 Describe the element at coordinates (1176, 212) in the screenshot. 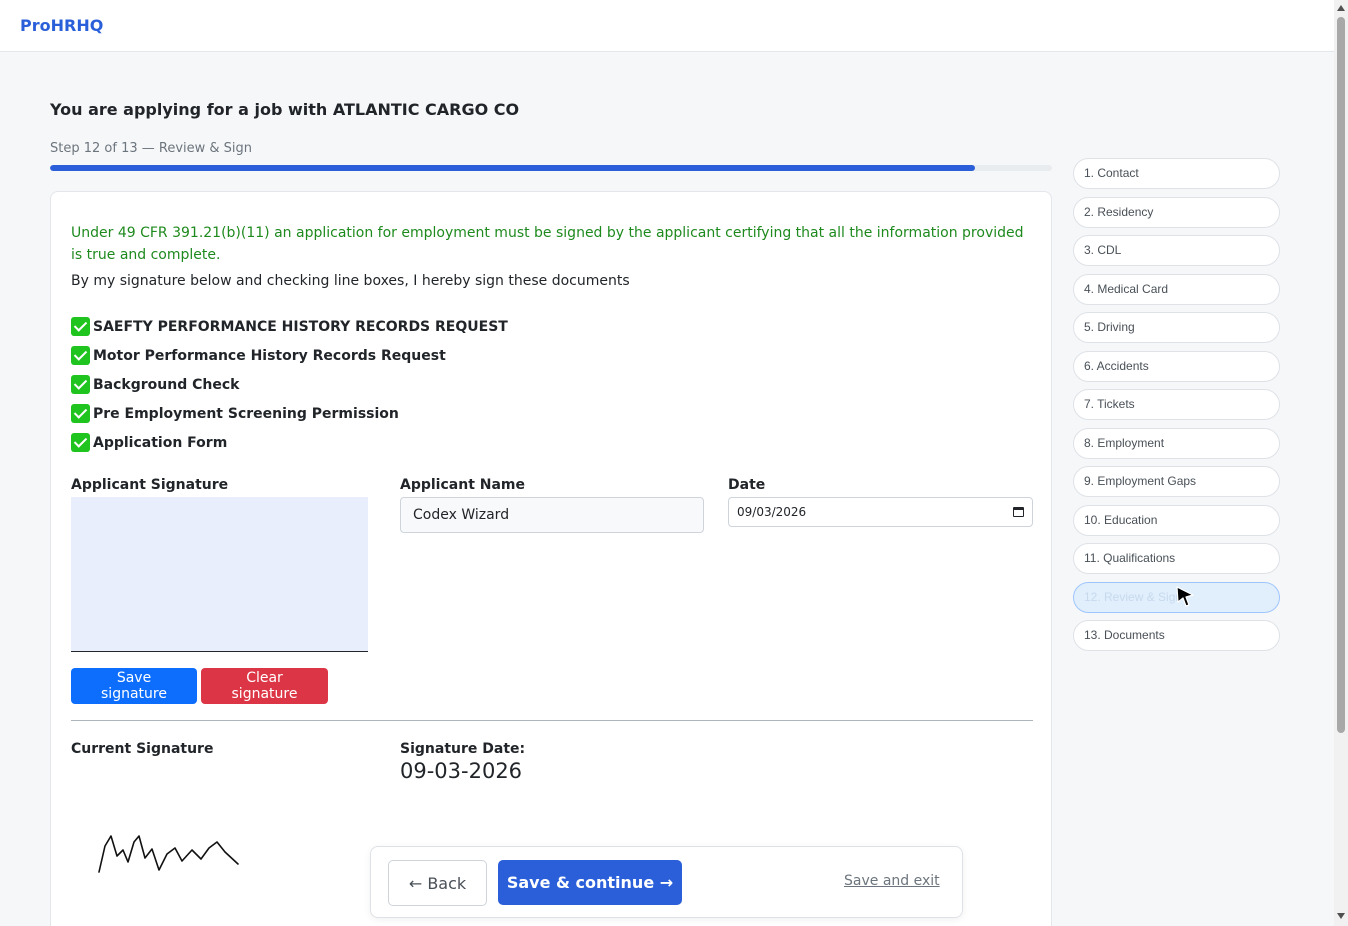

I see `step-nav-residency: 2. Residency` at that location.